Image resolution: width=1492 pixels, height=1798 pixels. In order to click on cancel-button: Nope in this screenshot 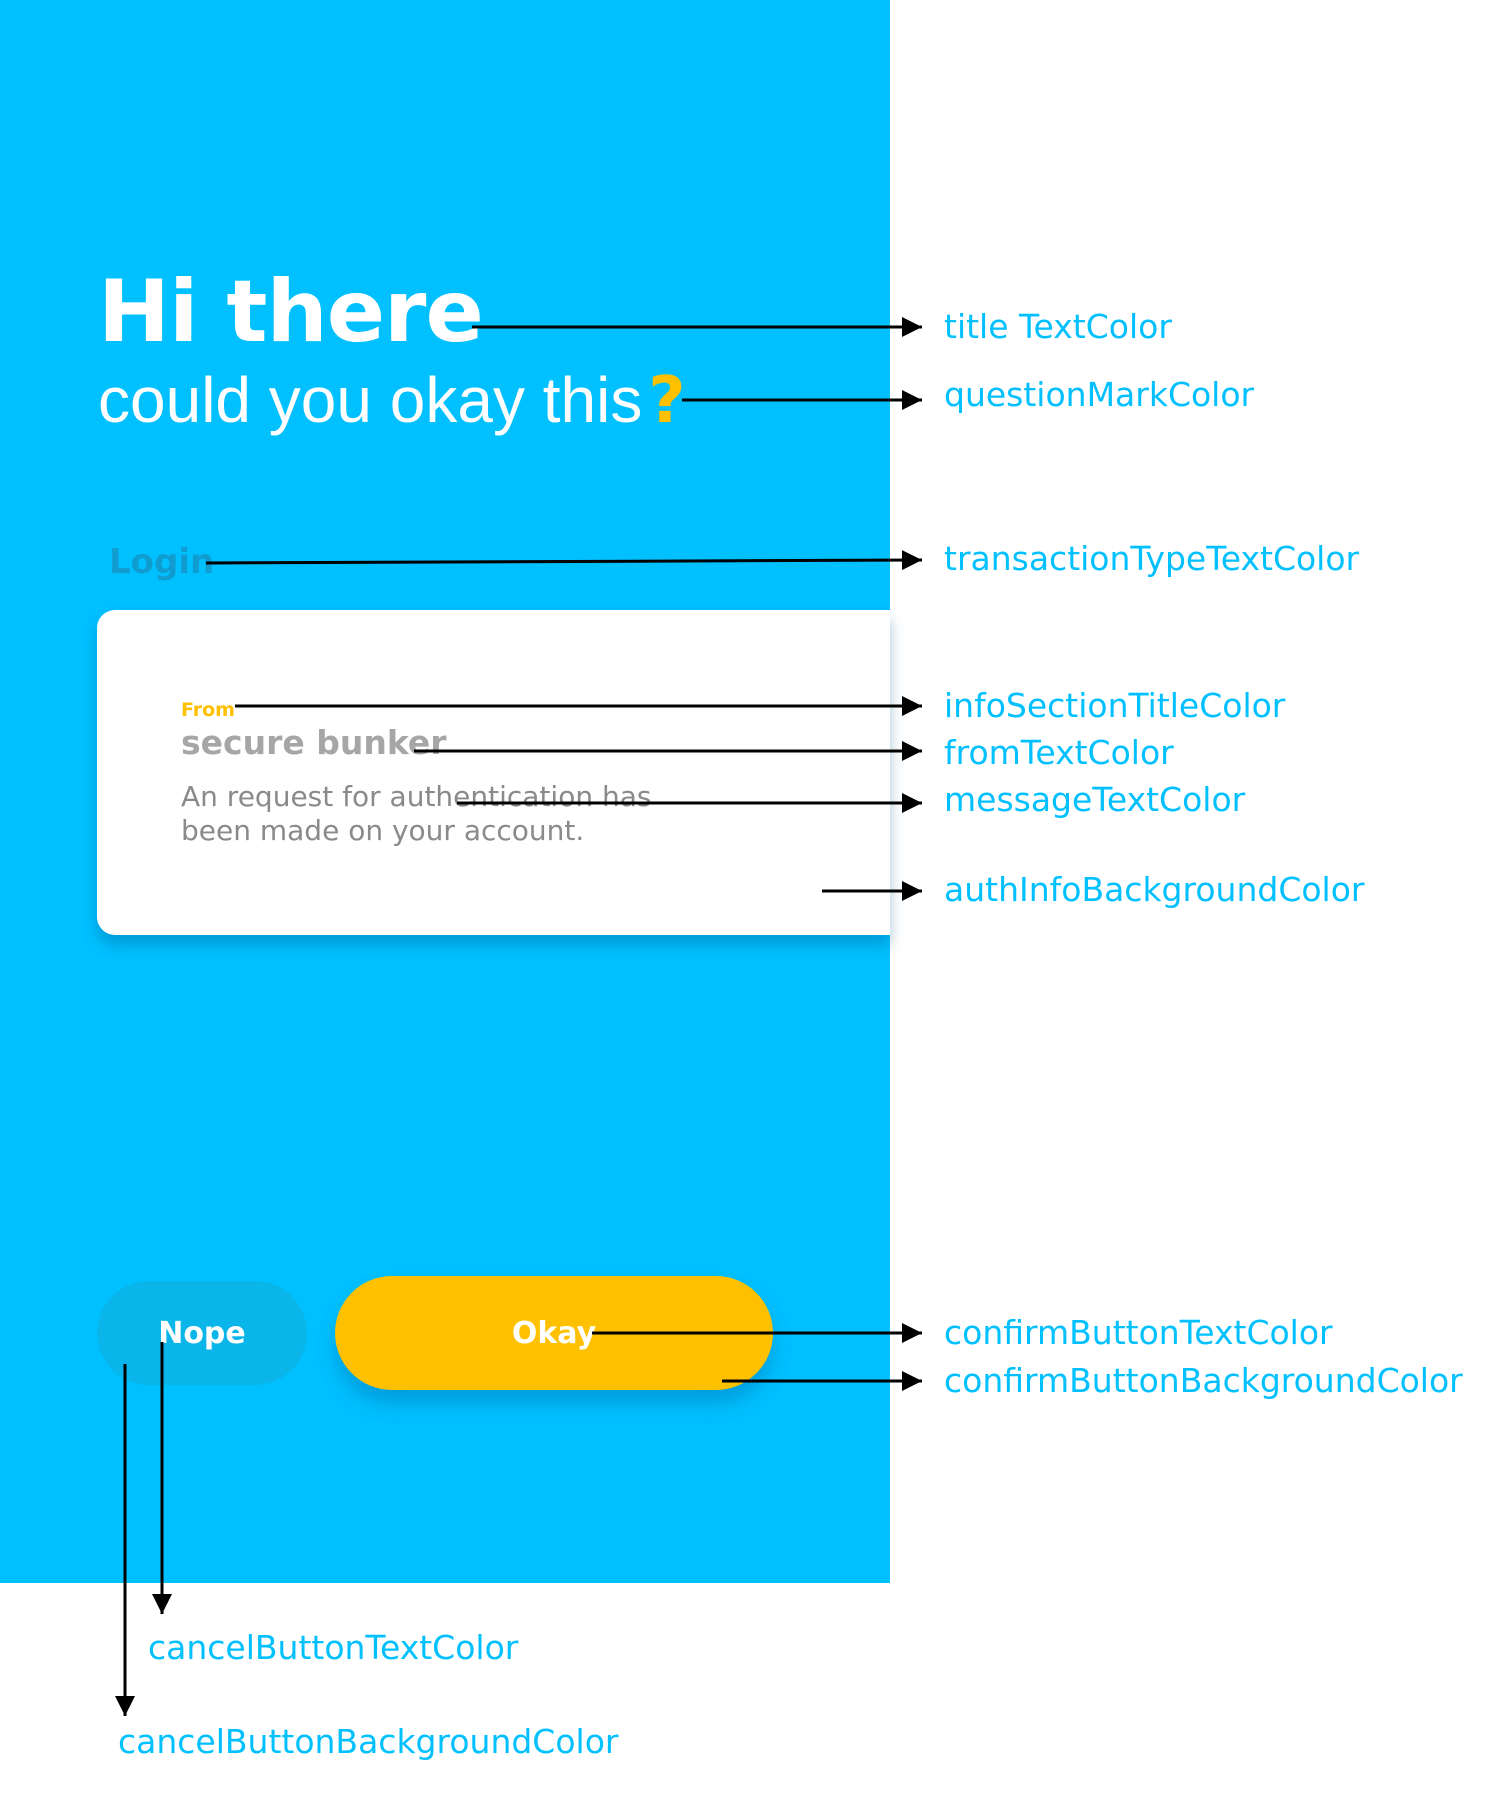, I will do `click(202, 1333)`.